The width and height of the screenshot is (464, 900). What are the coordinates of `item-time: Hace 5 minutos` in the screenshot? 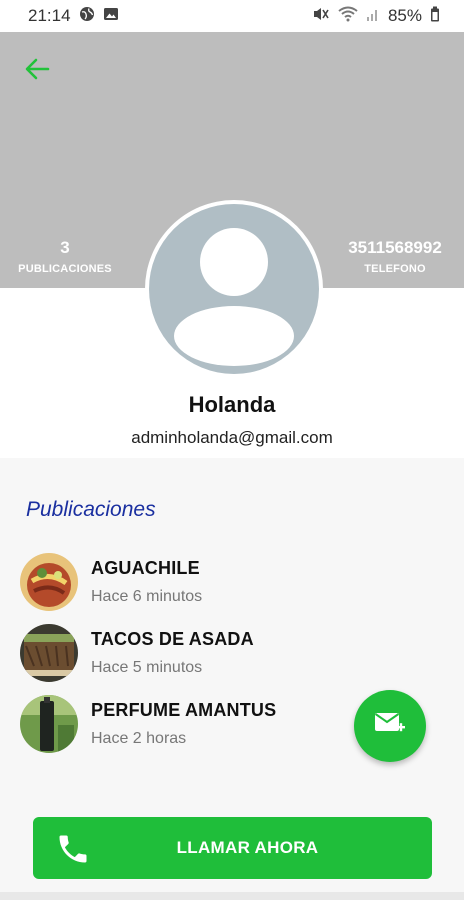 It's located at (147, 667).